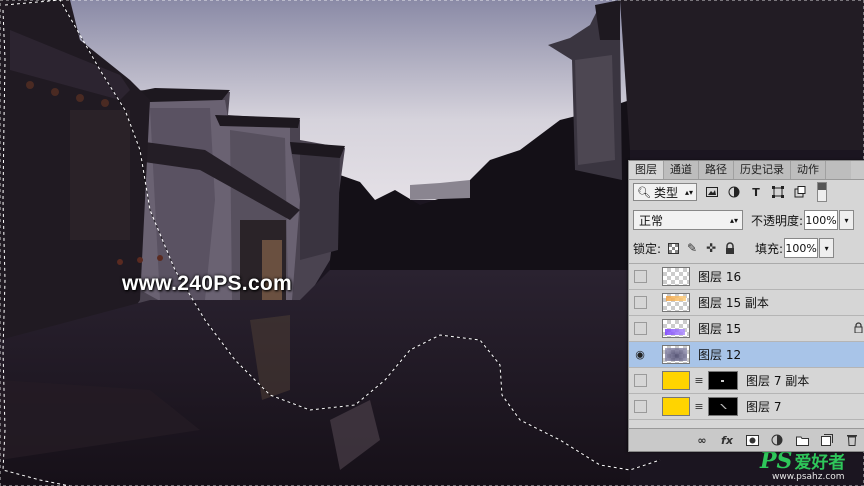 The image size is (864, 486). Describe the element at coordinates (688, 220) in the screenshot. I see `blend-mode-select: 正常 ▴▾` at that location.